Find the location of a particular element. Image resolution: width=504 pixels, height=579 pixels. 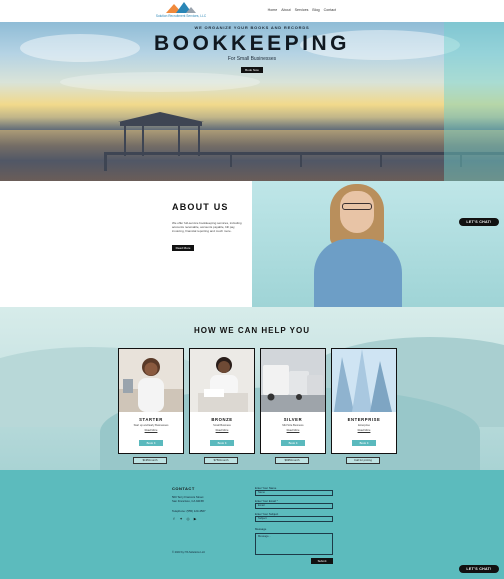

enterprise-photo is located at coordinates (364, 380).